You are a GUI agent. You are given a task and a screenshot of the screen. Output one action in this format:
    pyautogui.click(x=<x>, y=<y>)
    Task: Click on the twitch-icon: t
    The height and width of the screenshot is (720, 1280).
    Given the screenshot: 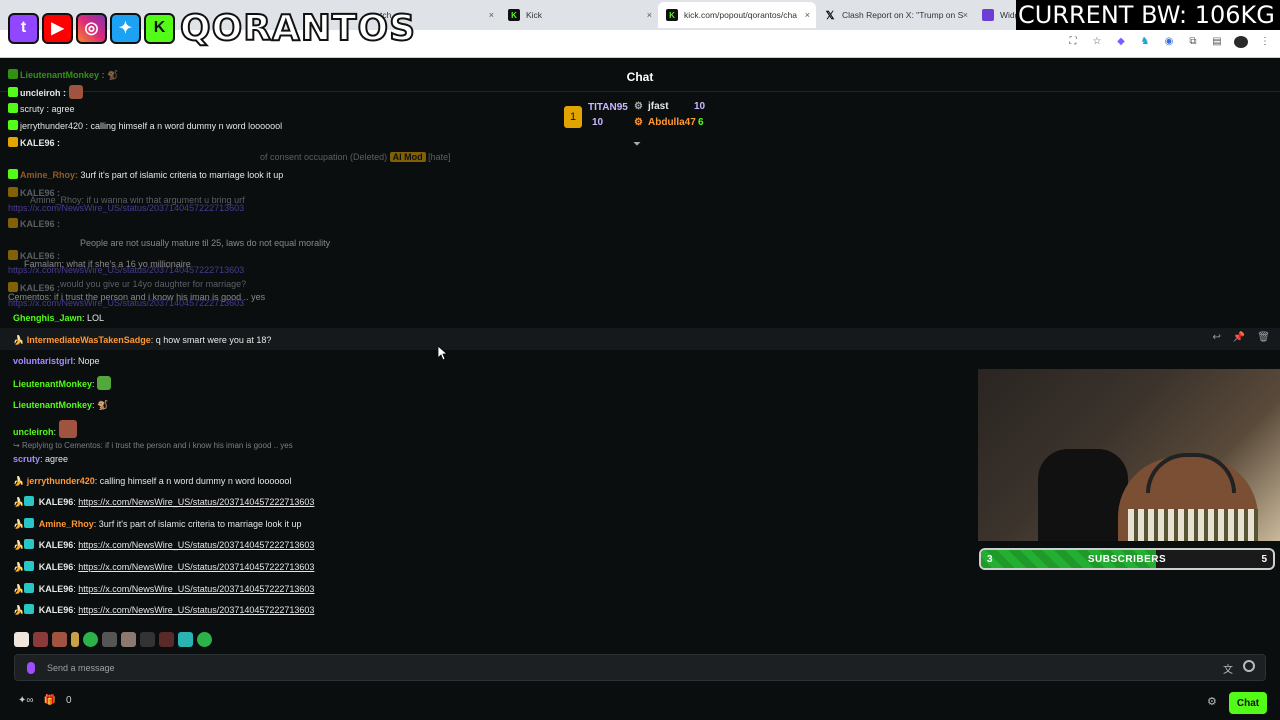 What is the action you would take?
    pyautogui.click(x=23, y=28)
    